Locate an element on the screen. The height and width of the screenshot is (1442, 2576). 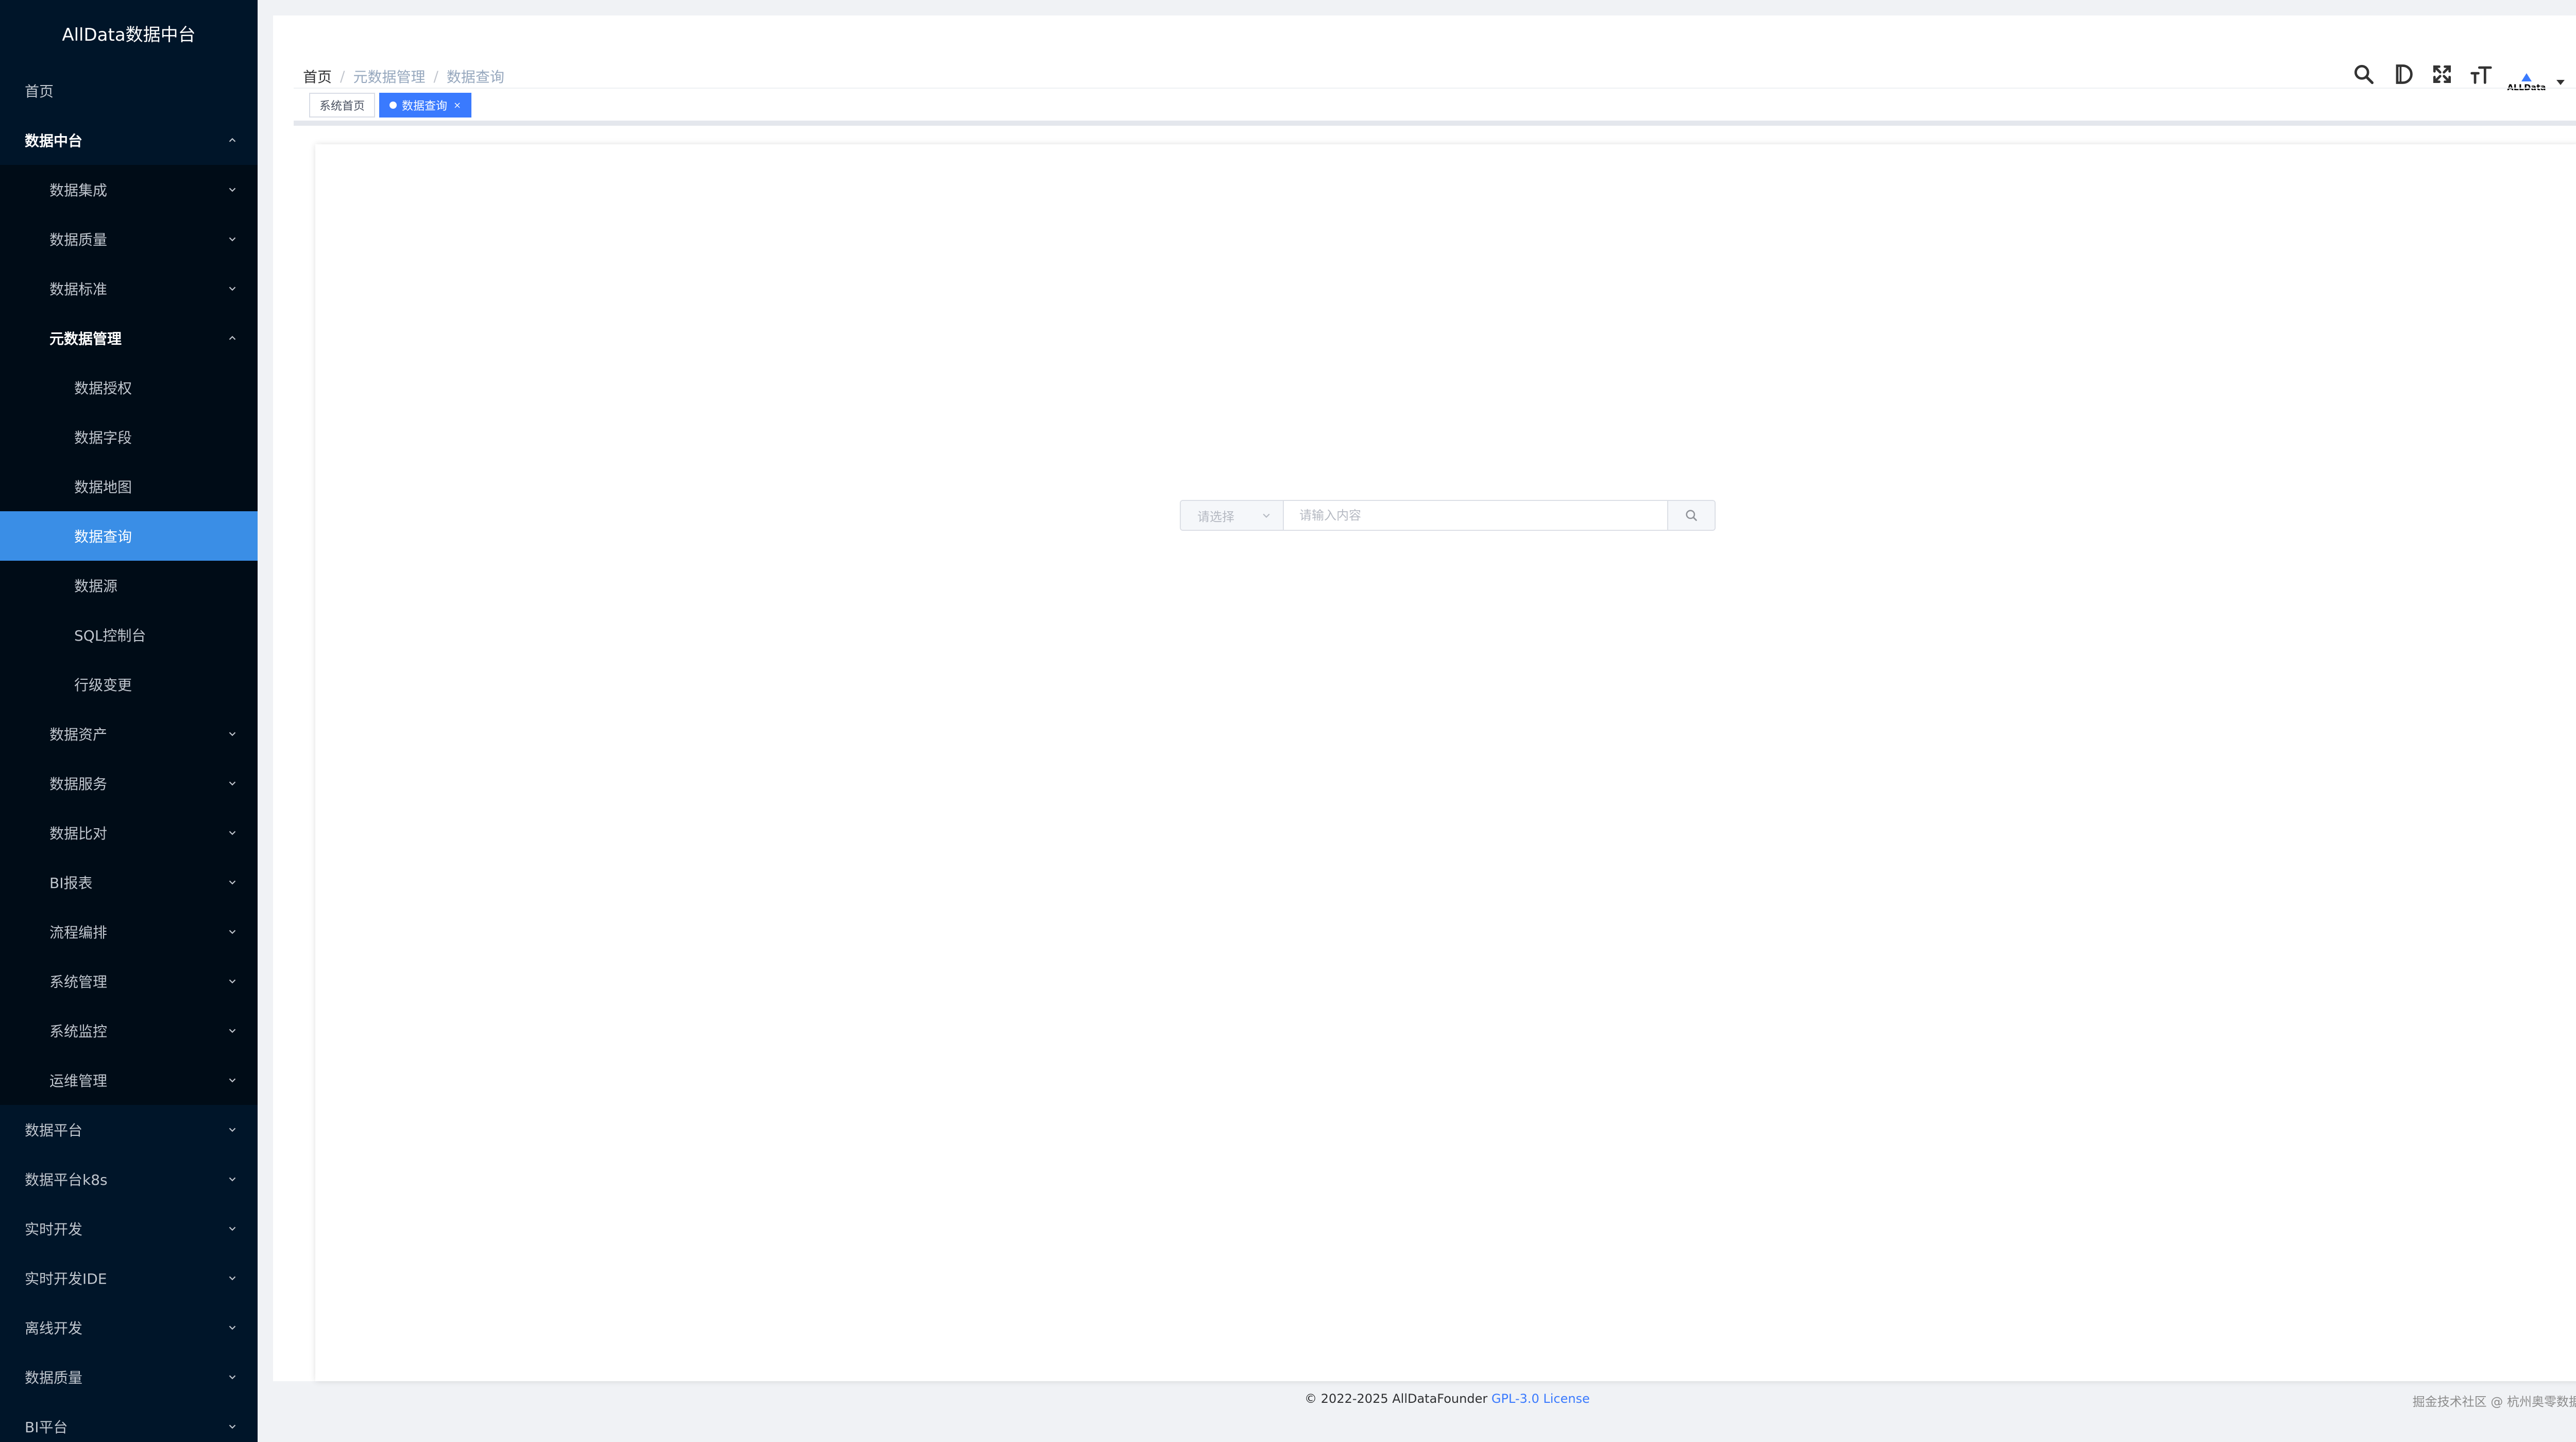
sidebar-item-label: 数据比对 is located at coordinates (79, 834).